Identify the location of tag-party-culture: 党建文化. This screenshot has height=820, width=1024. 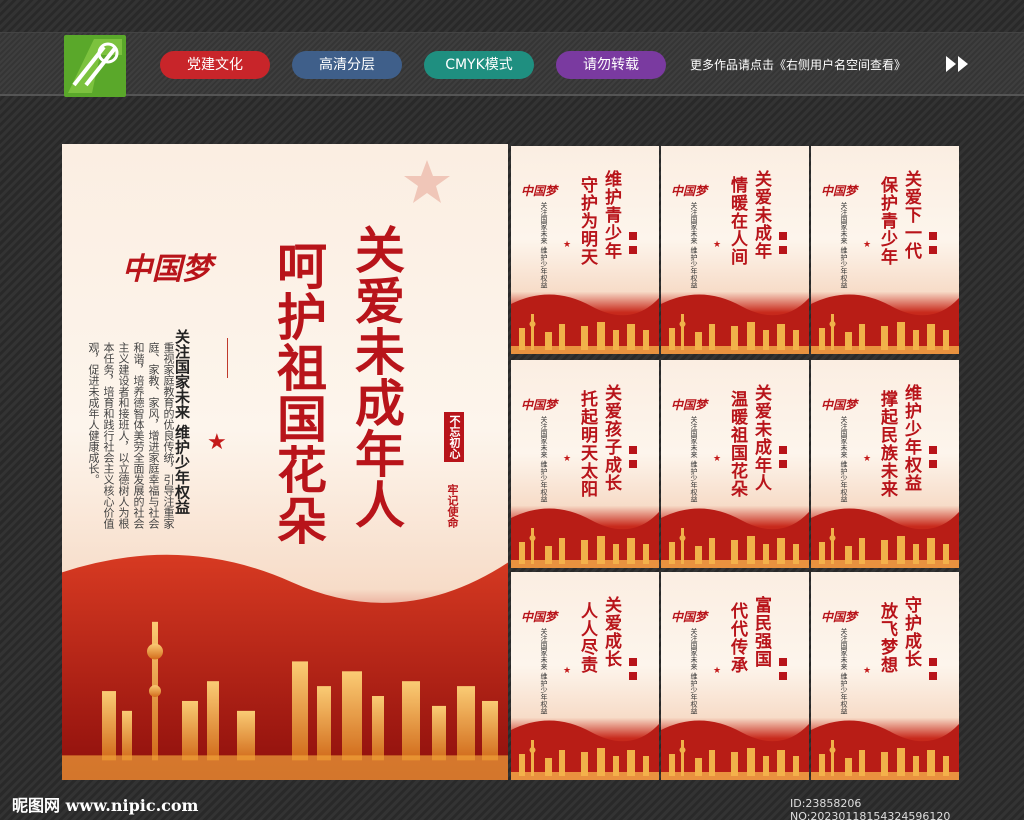
(215, 65).